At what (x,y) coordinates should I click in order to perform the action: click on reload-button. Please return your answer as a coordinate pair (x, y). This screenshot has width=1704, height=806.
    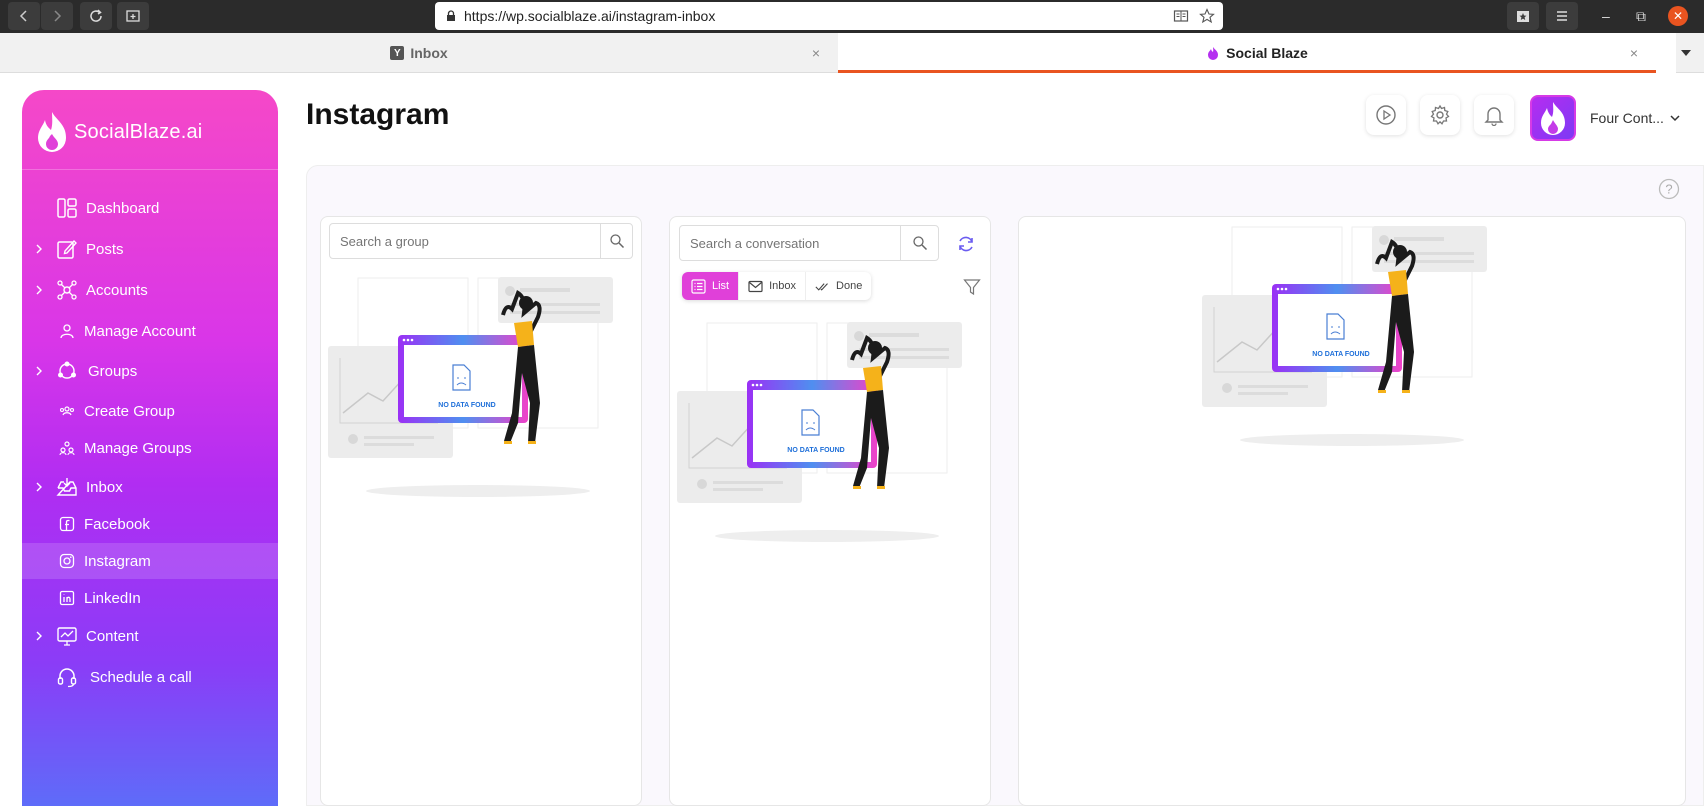
    Looking at the image, I should click on (96, 16).